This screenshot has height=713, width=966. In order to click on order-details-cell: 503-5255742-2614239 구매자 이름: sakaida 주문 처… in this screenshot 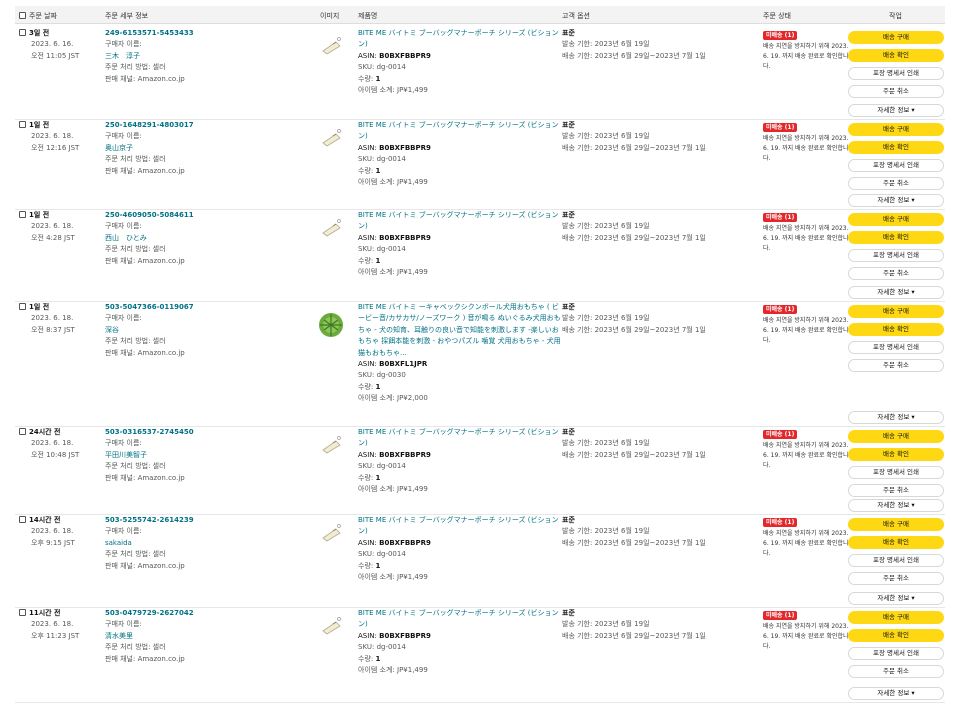, I will do `click(195, 543)`.